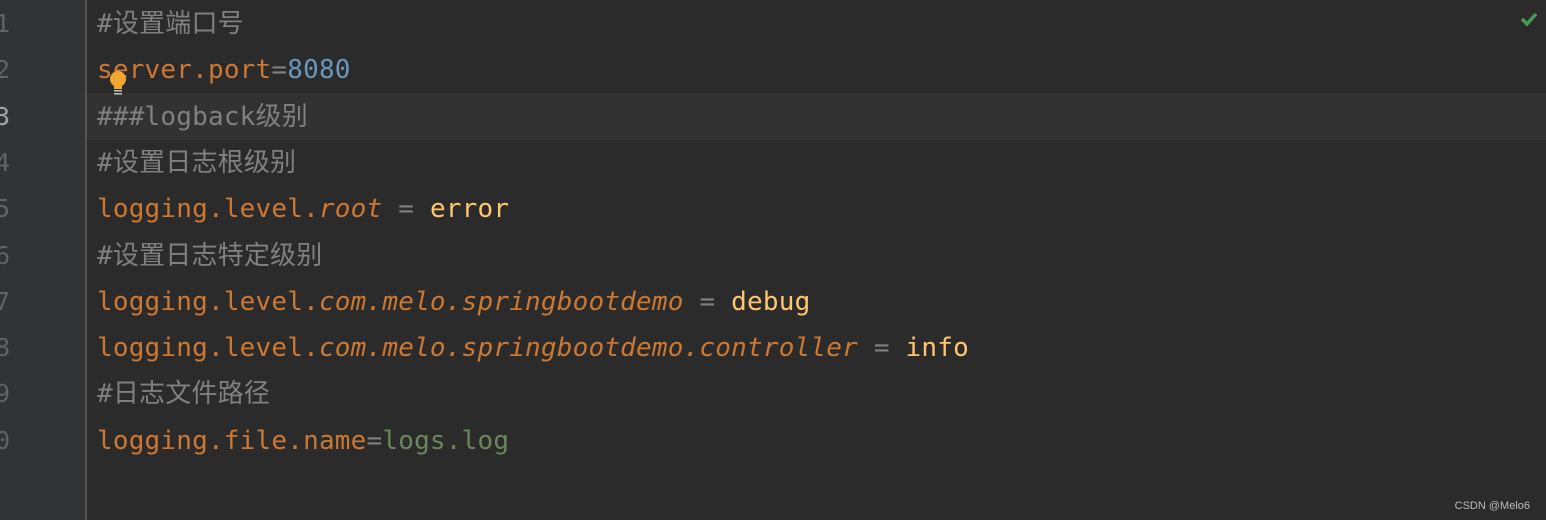 This screenshot has height=520, width=1546. I want to click on check-icon, so click(1529, 19).